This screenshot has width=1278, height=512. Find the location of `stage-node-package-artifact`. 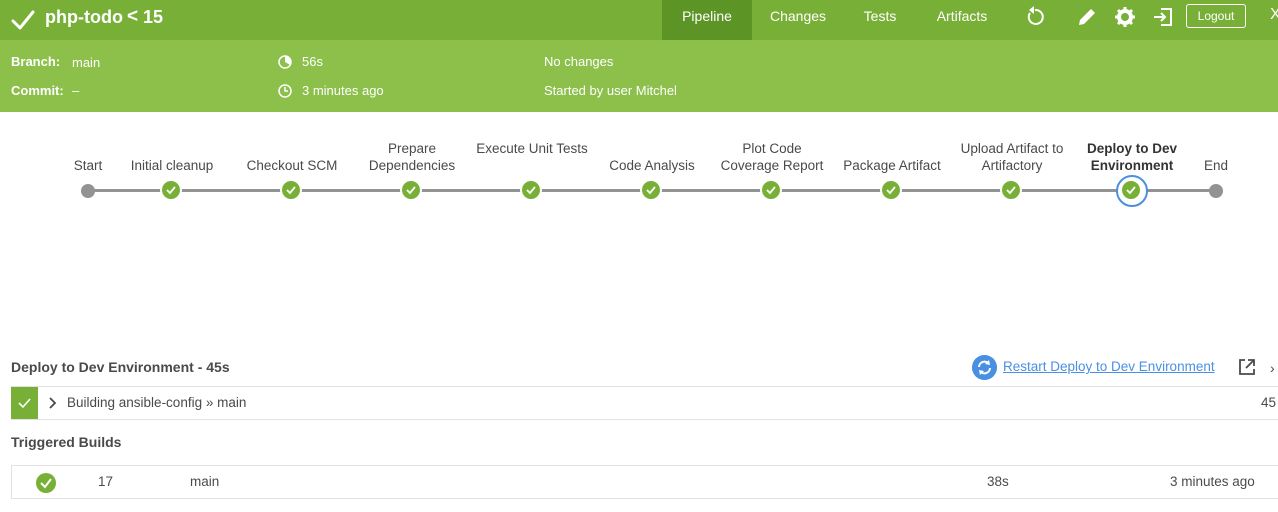

stage-node-package-artifact is located at coordinates (891, 190).